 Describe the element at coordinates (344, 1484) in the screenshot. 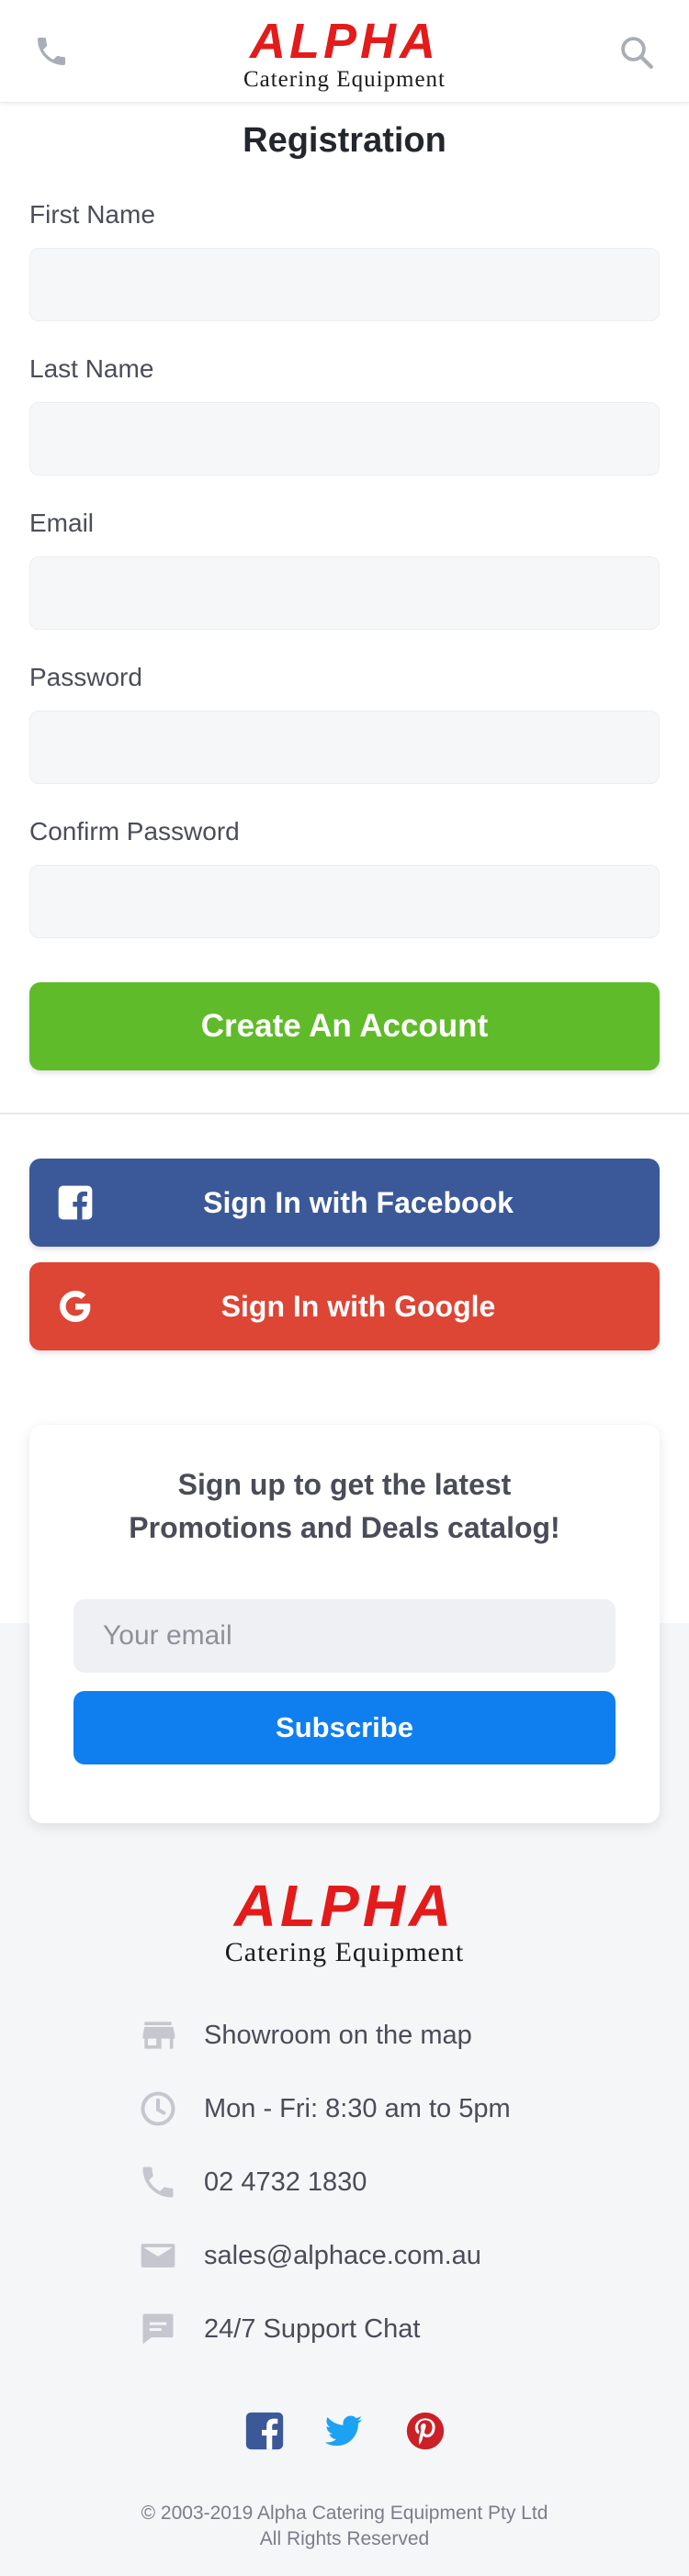

I see `newsletter-line-1: Sign up to get the latest` at that location.